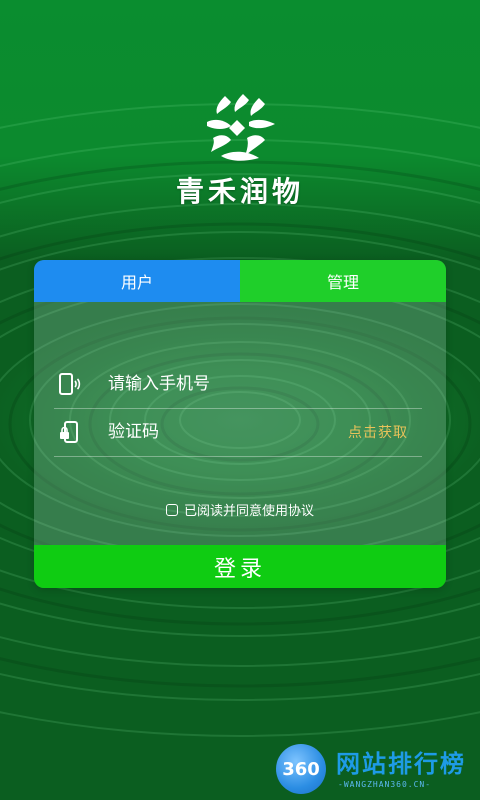 The width and height of the screenshot is (480, 800). Describe the element at coordinates (264, 384) in the screenshot. I see `phone-input` at that location.